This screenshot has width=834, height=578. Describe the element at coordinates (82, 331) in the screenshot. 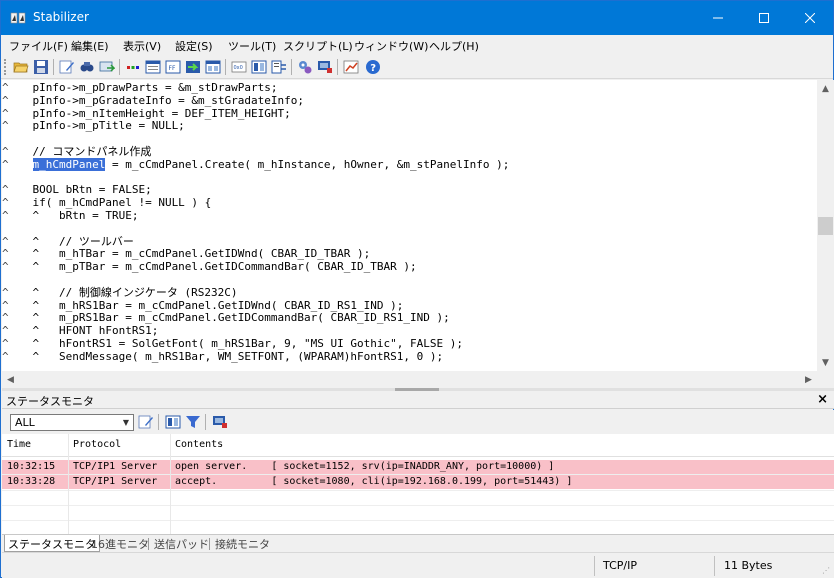

I see `code-line: ^ HFONT hFontRS1;` at that location.